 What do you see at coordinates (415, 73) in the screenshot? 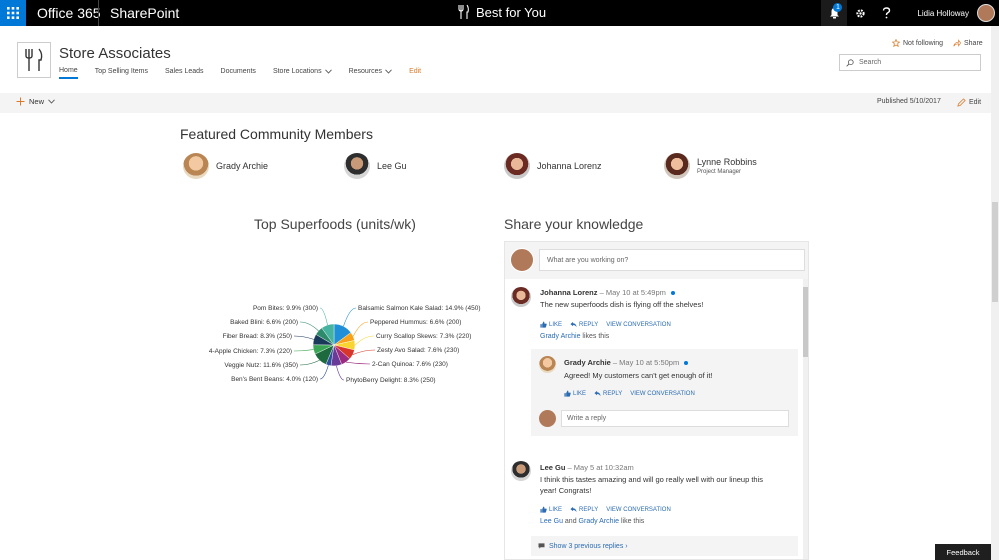
I see `nav-edit-link: Edit` at bounding box center [415, 73].